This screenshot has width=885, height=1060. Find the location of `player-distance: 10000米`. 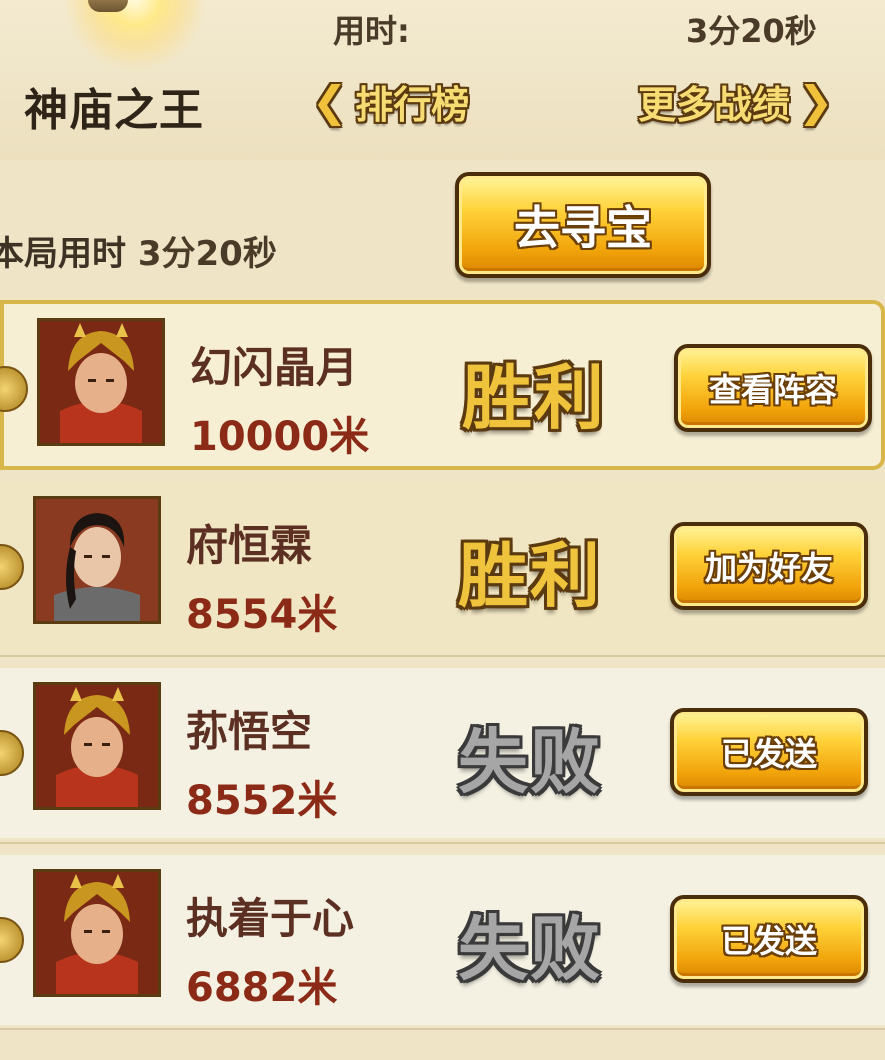

player-distance: 10000米 is located at coordinates (280, 437).